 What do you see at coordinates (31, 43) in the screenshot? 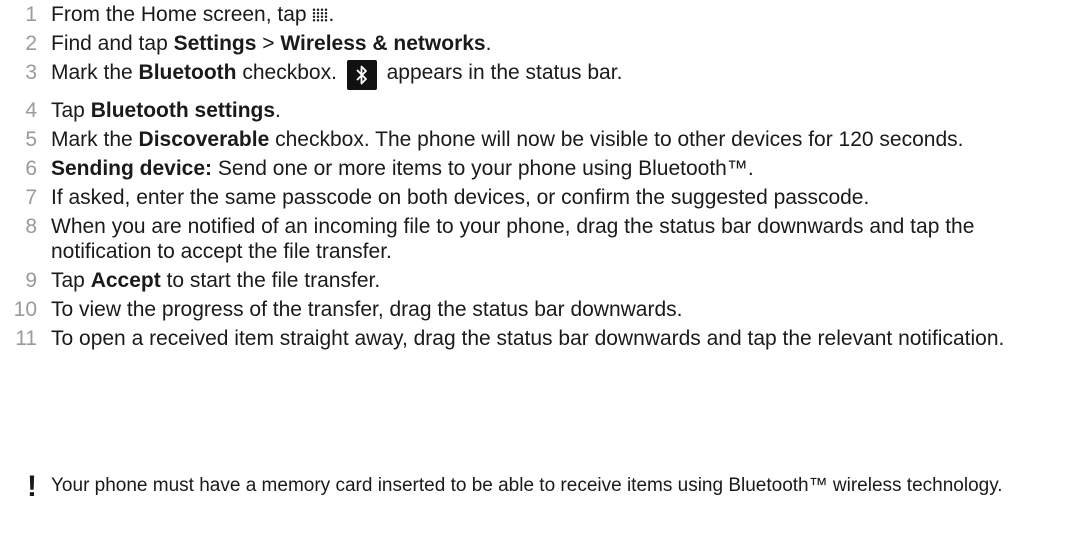
I see `step-number: 2` at bounding box center [31, 43].